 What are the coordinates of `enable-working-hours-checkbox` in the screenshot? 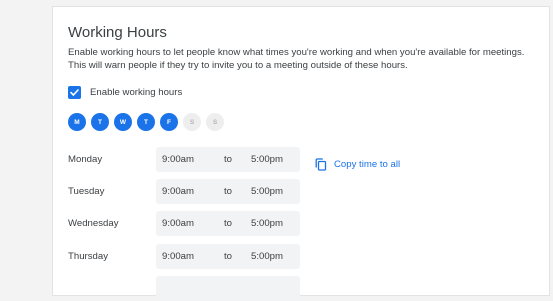 It's located at (74, 92).